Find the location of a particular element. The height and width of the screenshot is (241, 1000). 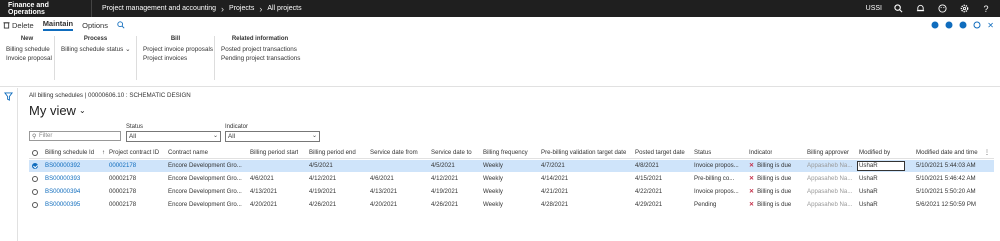

column-header-status: Status is located at coordinates (702, 153).